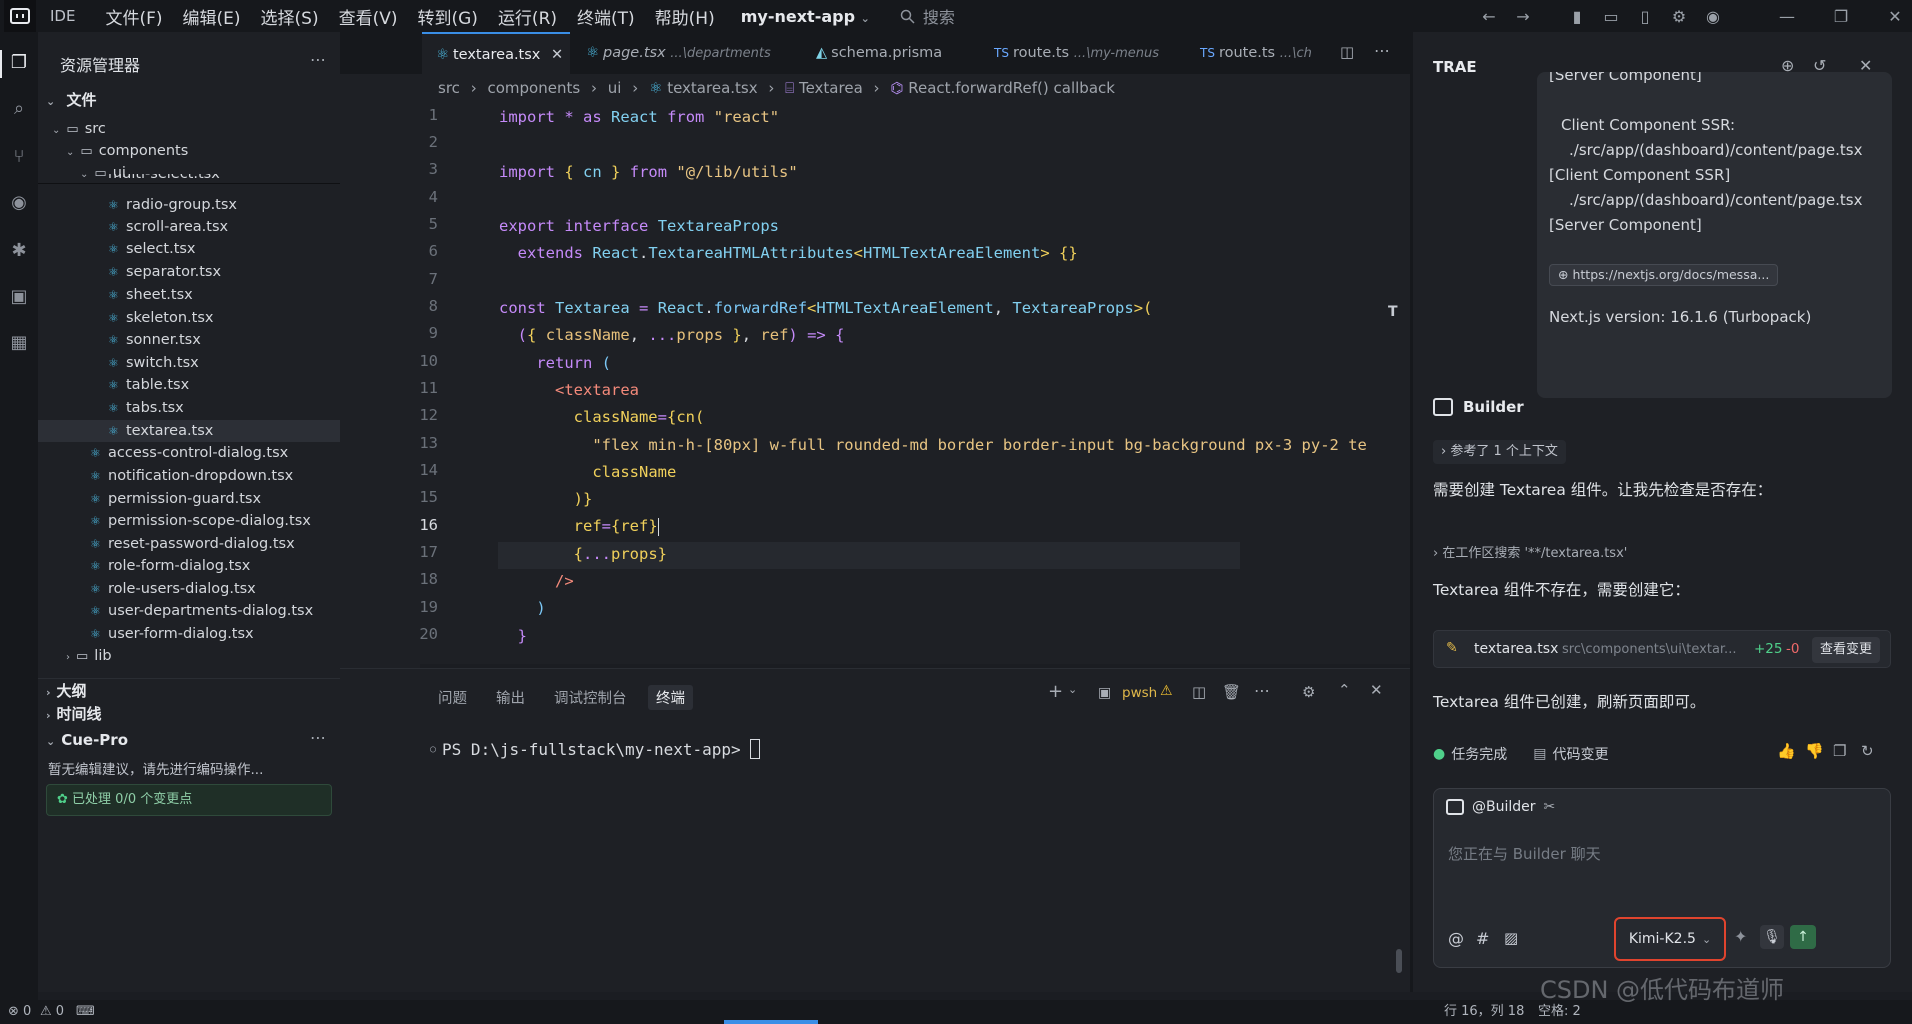 The width and height of the screenshot is (1912, 1024). I want to click on tree-file: ⚛ scroll-area.tsx, so click(189, 227).